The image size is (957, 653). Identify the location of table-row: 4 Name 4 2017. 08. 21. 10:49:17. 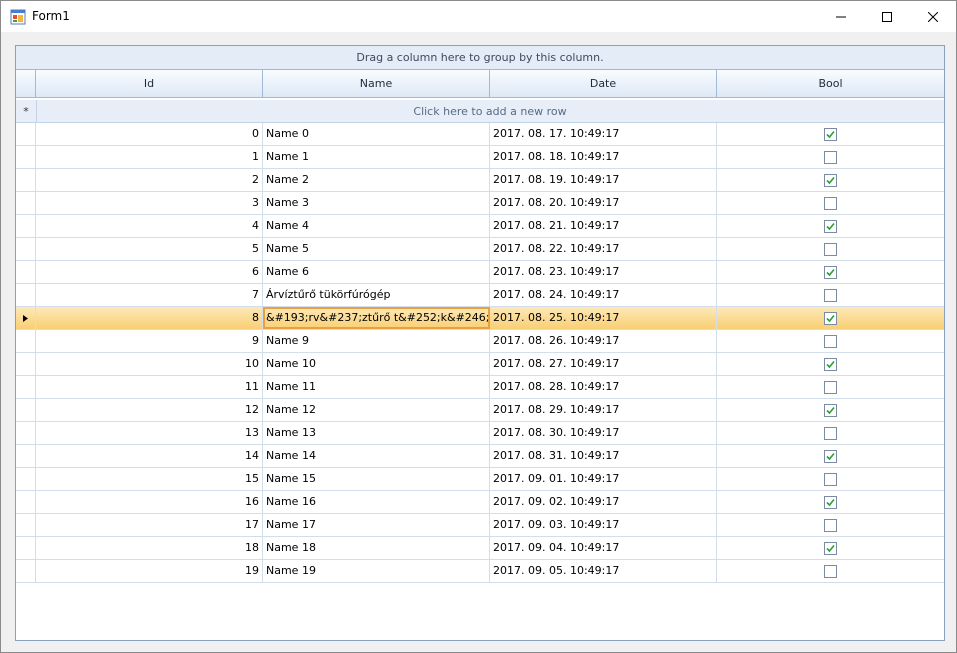
(480, 226).